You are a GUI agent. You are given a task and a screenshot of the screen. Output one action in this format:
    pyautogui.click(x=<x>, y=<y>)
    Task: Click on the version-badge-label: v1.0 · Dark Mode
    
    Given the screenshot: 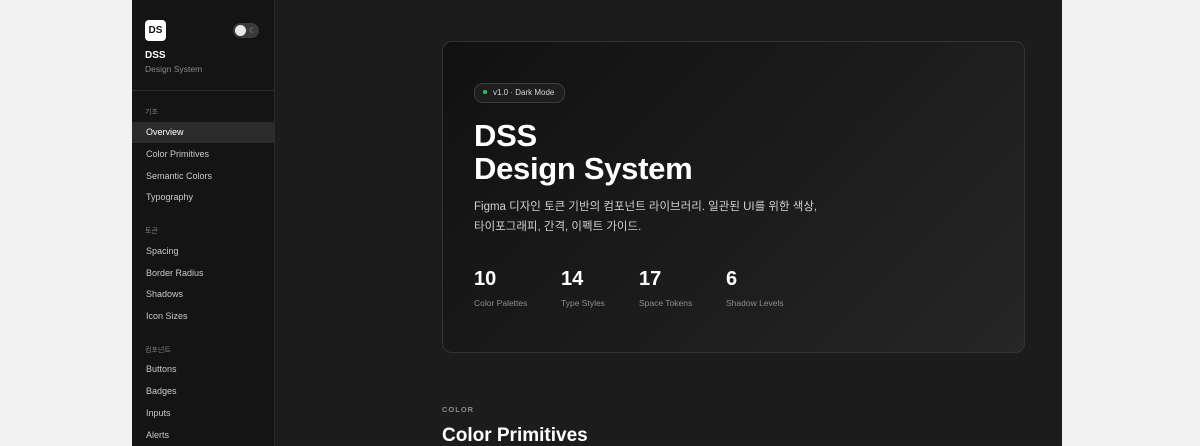 What is the action you would take?
    pyautogui.click(x=524, y=92)
    